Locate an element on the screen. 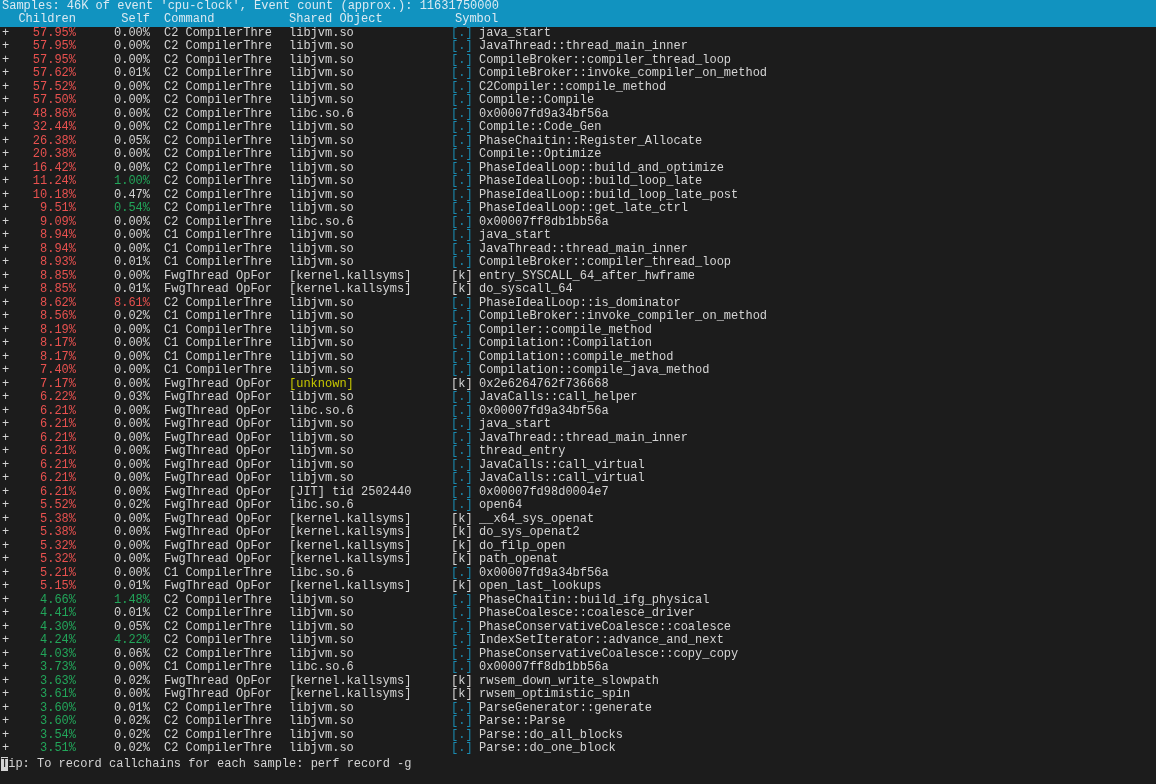  table-cell: 0.03% is located at coordinates (132, 397).